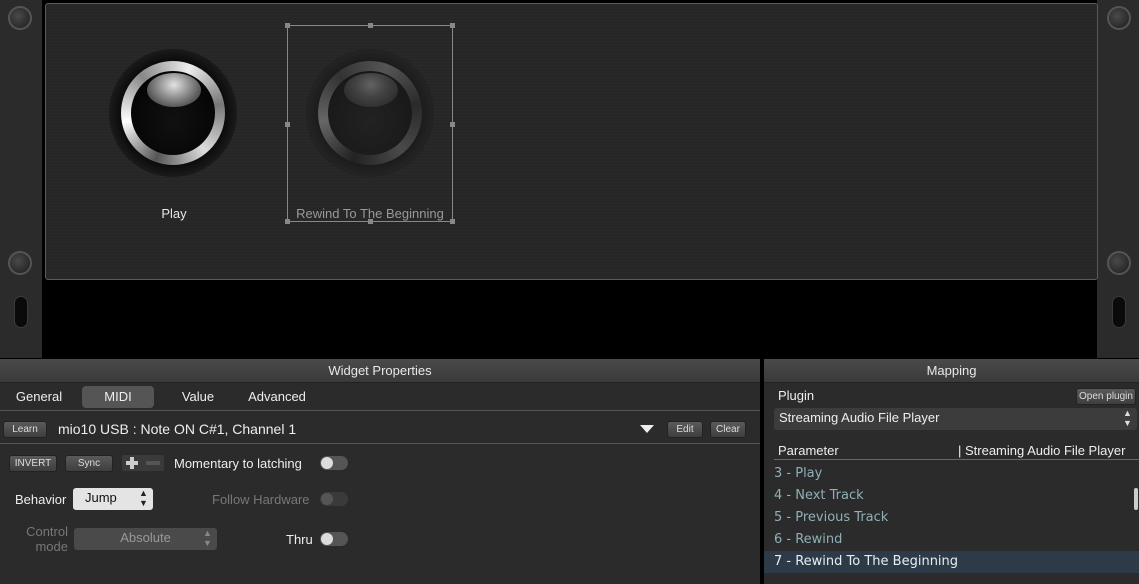 The width and height of the screenshot is (1139, 584). What do you see at coordinates (101, 497) in the screenshot?
I see `behavior-value: Jump` at bounding box center [101, 497].